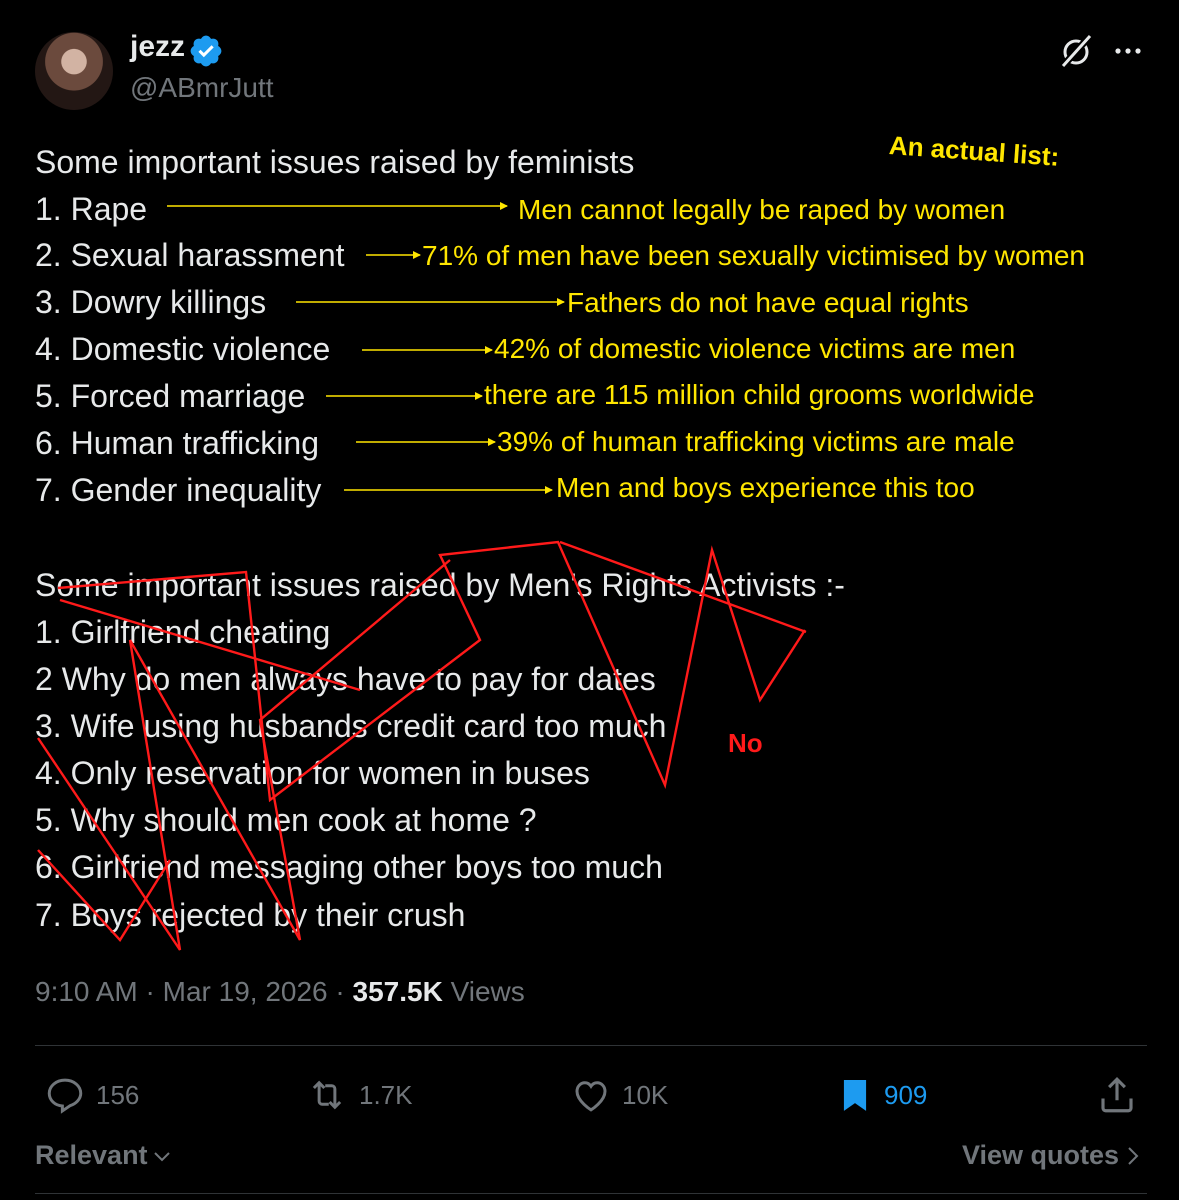  Describe the element at coordinates (312, 773) in the screenshot. I see `mra-item: 4. Only reservation for women in buses` at that location.